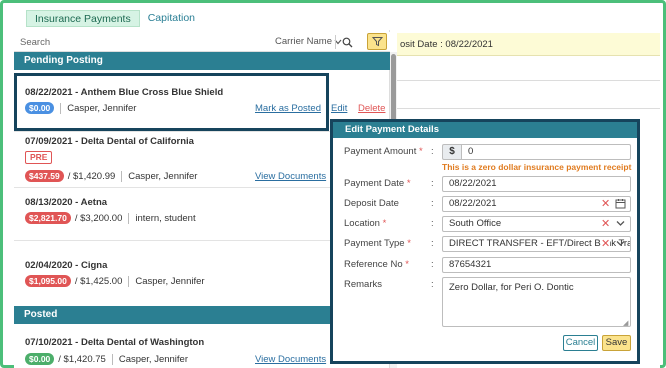 This screenshot has height=368, width=666. Describe the element at coordinates (91, 176) in the screenshot. I see `payment-total: / $1,420.99` at that location.